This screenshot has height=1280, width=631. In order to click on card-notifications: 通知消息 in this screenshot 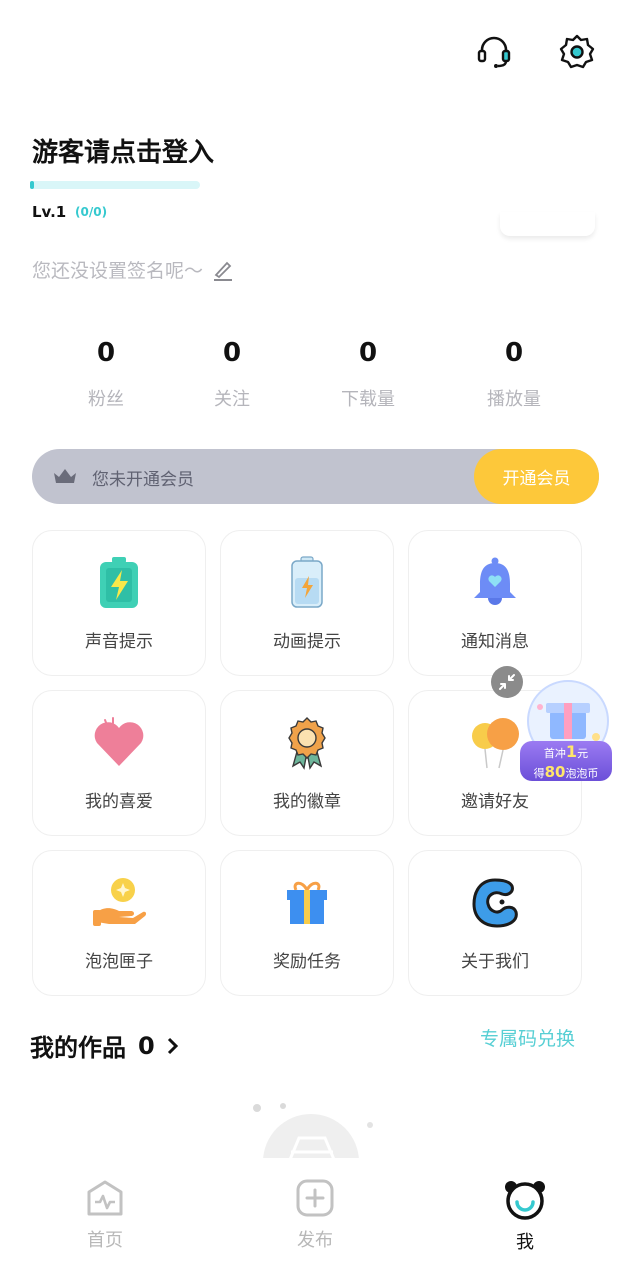, I will do `click(495, 603)`.